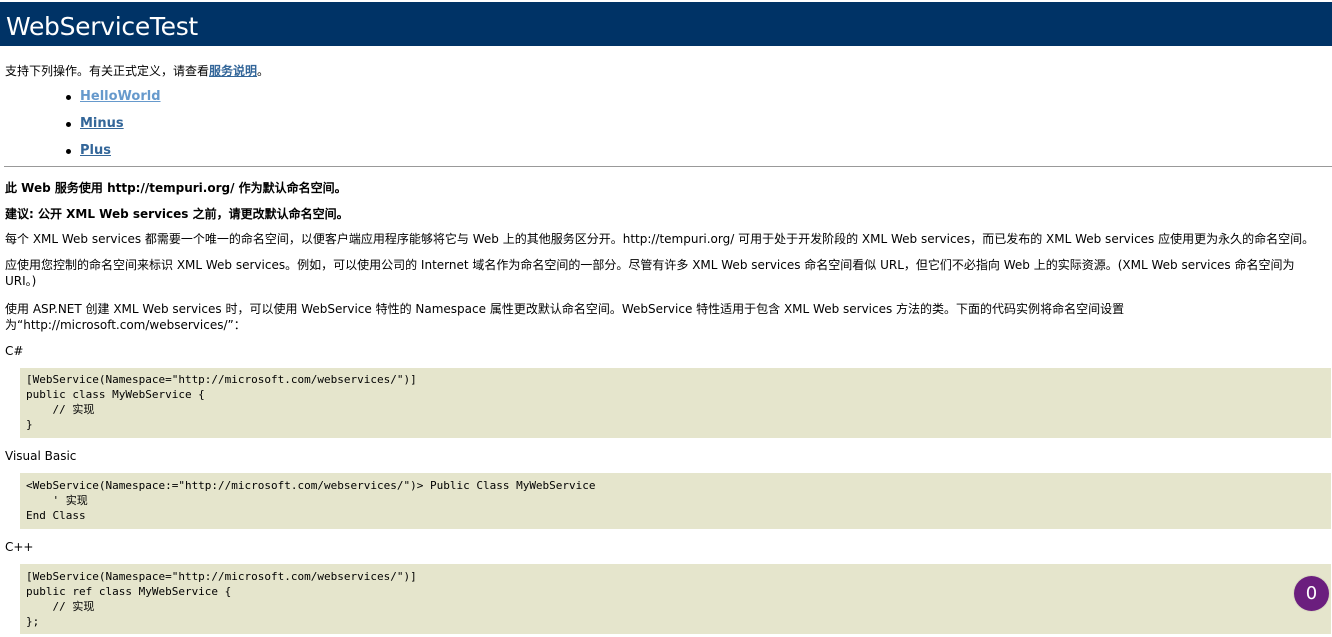 The height and width of the screenshot is (637, 1332). I want to click on intro-prefix: 支持下列操作。有关正式定义，请查看, so click(107, 71).